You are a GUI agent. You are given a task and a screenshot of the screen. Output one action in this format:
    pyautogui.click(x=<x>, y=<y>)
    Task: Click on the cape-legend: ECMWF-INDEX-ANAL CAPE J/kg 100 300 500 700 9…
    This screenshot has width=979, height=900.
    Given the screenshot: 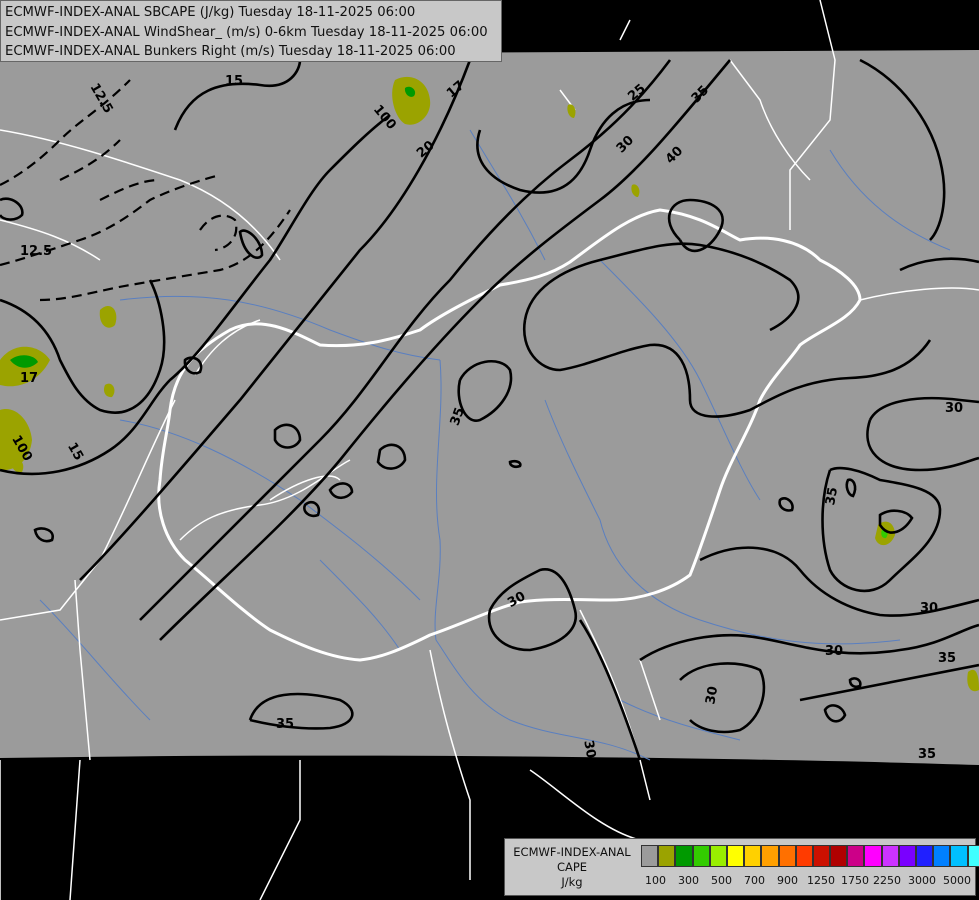 What is the action you would take?
    pyautogui.click(x=741, y=867)
    